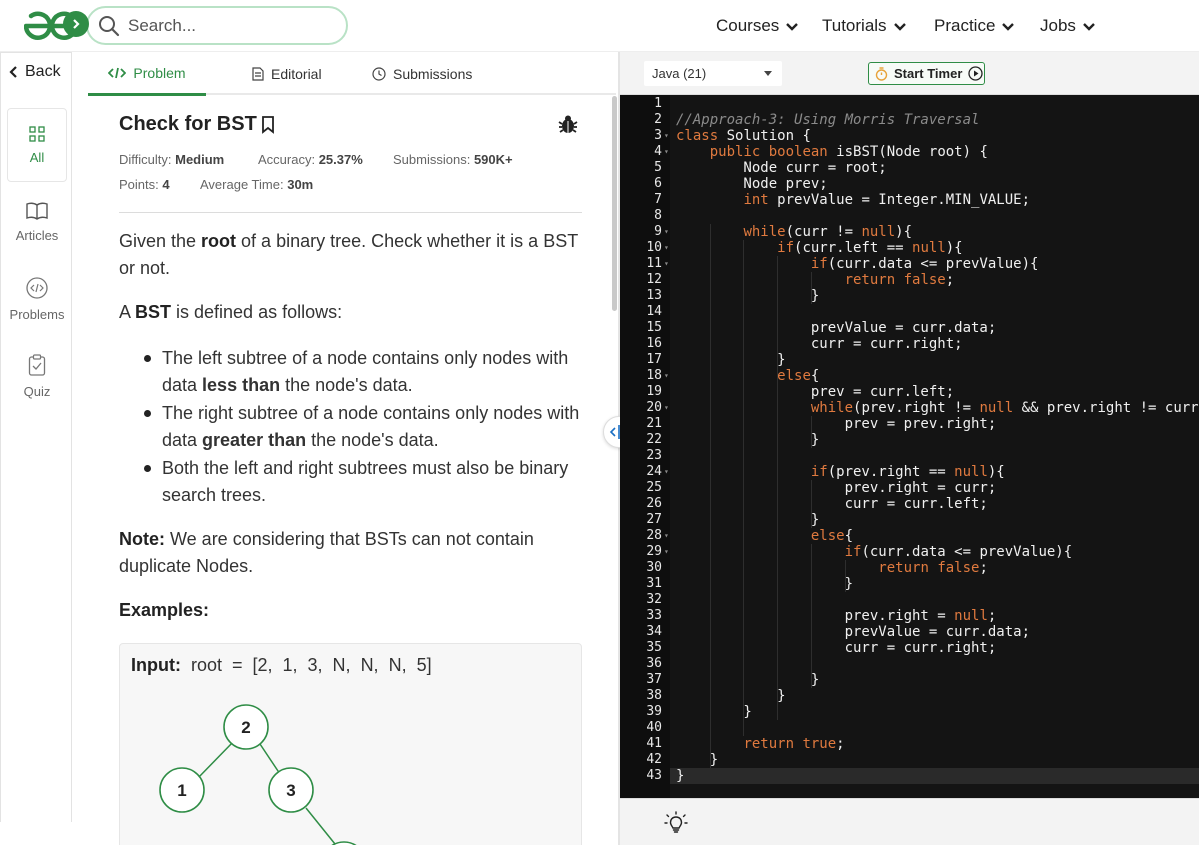 Image resolution: width=1199 pixels, height=845 pixels. I want to click on line-number: 5, so click(658, 167).